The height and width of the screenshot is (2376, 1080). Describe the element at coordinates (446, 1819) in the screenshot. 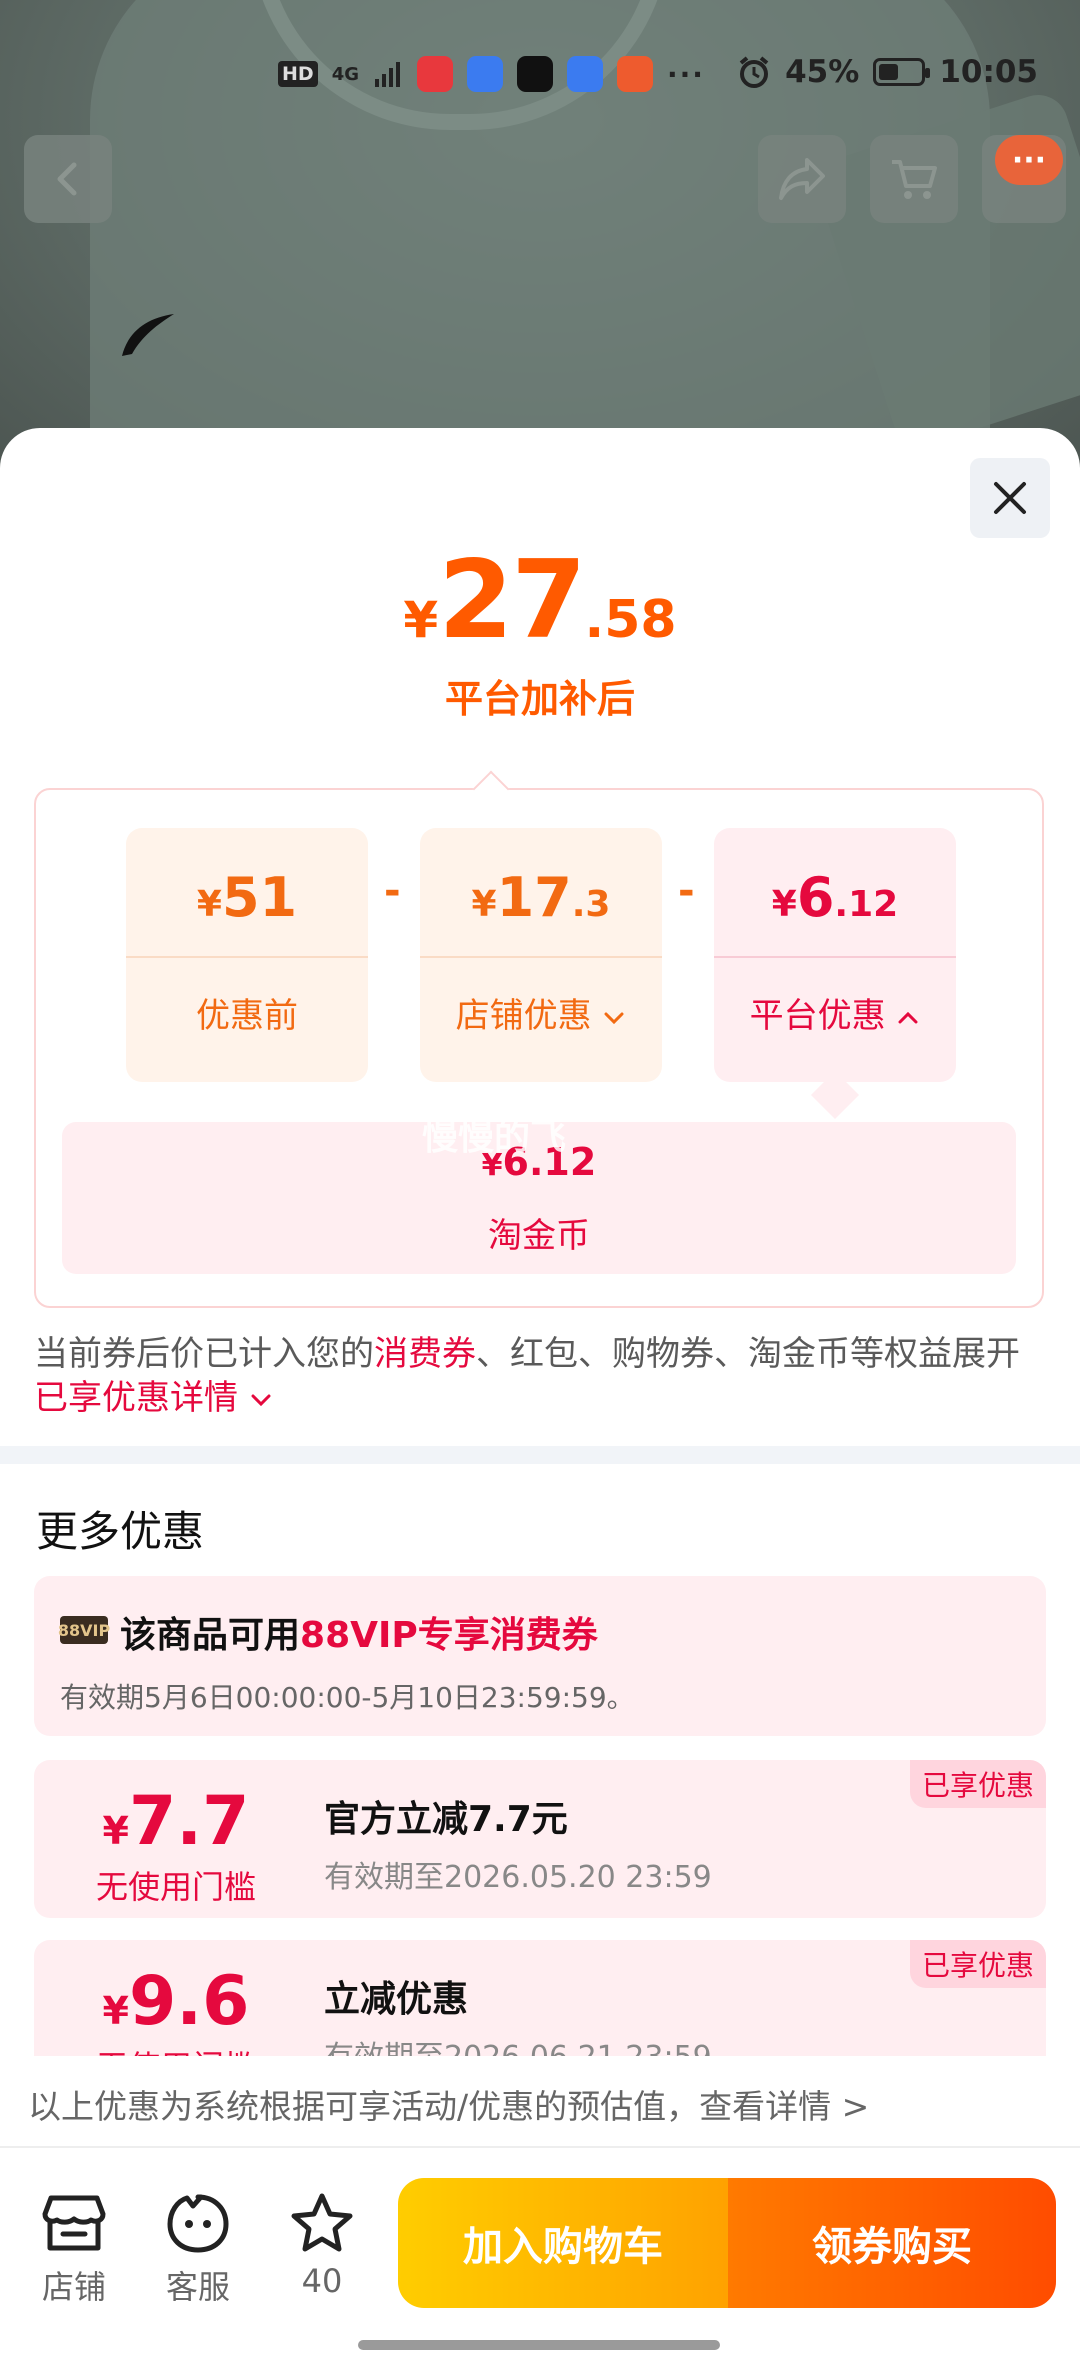

I see `coupon-name: 官方立减7.7元` at that location.